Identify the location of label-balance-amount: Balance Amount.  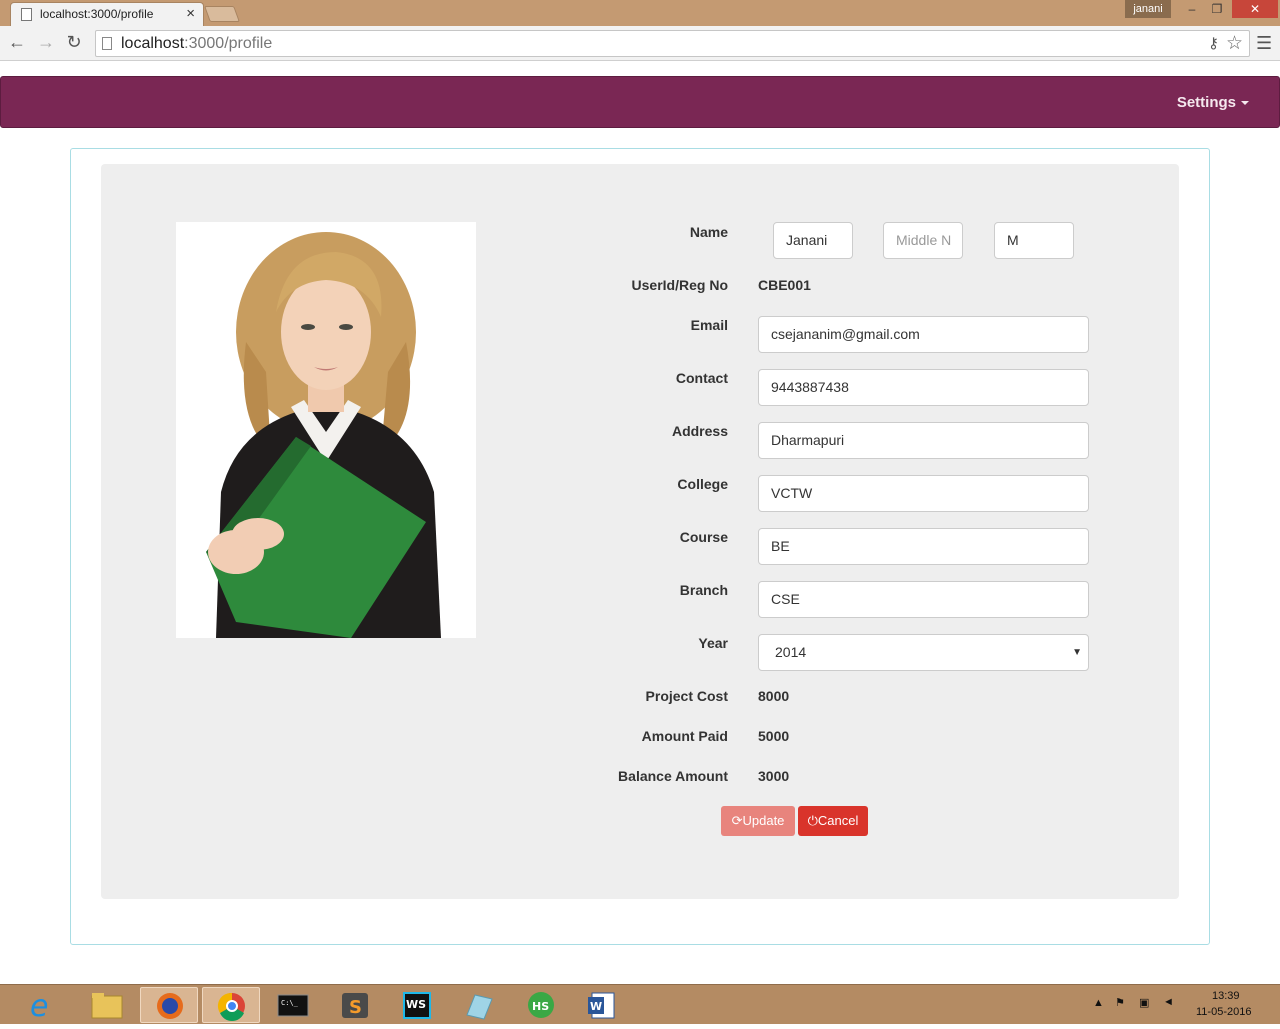
(673, 776).